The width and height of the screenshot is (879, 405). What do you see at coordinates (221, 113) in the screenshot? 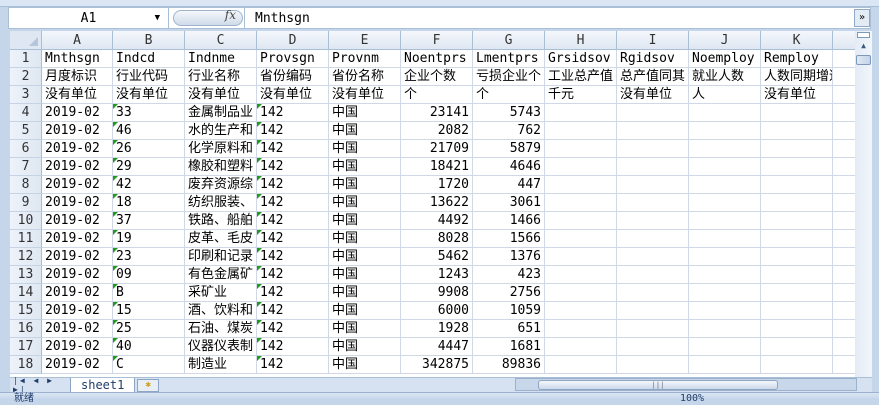
I see `cell-C4: 金属制品业` at bounding box center [221, 113].